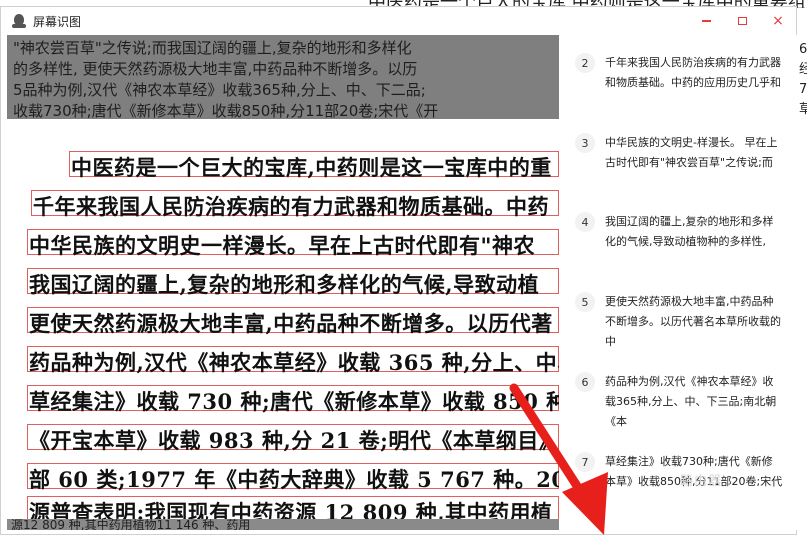 This screenshot has width=807, height=535. Describe the element at coordinates (19, 21) in the screenshot. I see `app-logo-icon` at that location.